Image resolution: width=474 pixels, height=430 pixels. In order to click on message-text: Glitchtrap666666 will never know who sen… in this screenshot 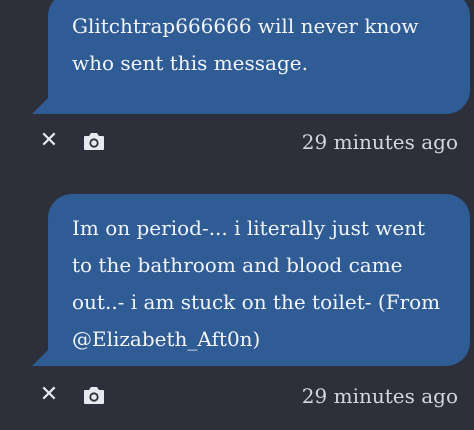, I will do `click(245, 44)`.